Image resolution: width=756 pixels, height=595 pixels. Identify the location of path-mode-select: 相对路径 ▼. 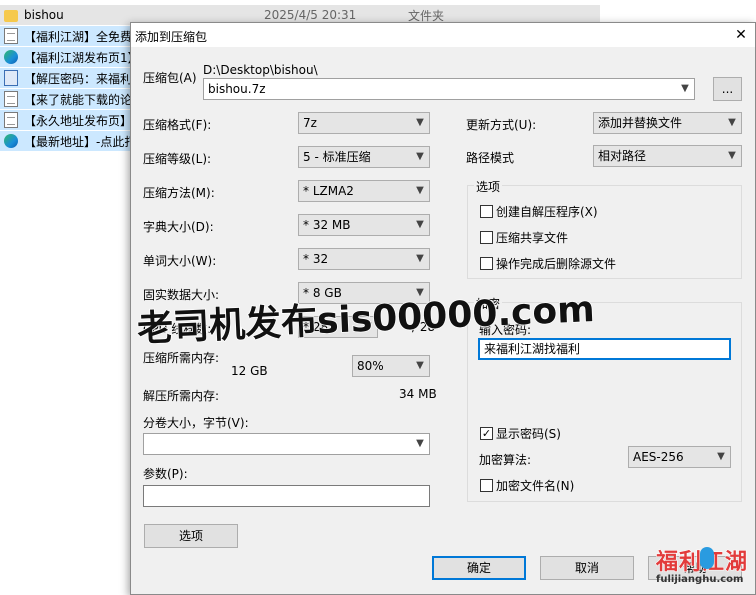
(667, 156).